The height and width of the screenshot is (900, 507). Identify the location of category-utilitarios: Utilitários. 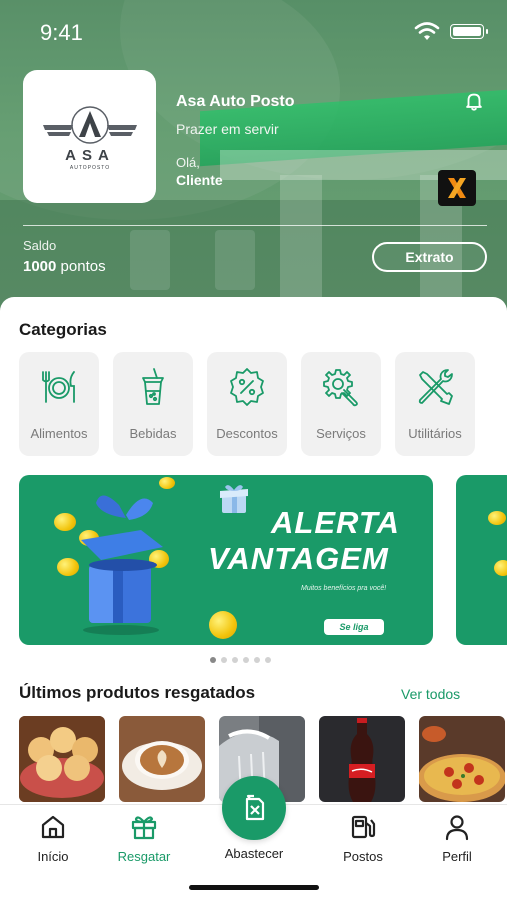
(435, 404).